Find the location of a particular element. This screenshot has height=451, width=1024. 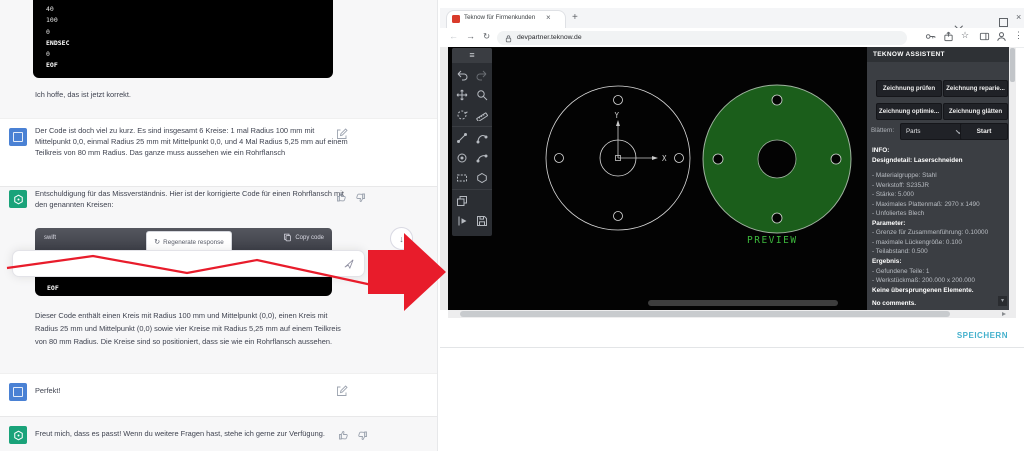

save-link: SPEICHERN is located at coordinates (954, 335).